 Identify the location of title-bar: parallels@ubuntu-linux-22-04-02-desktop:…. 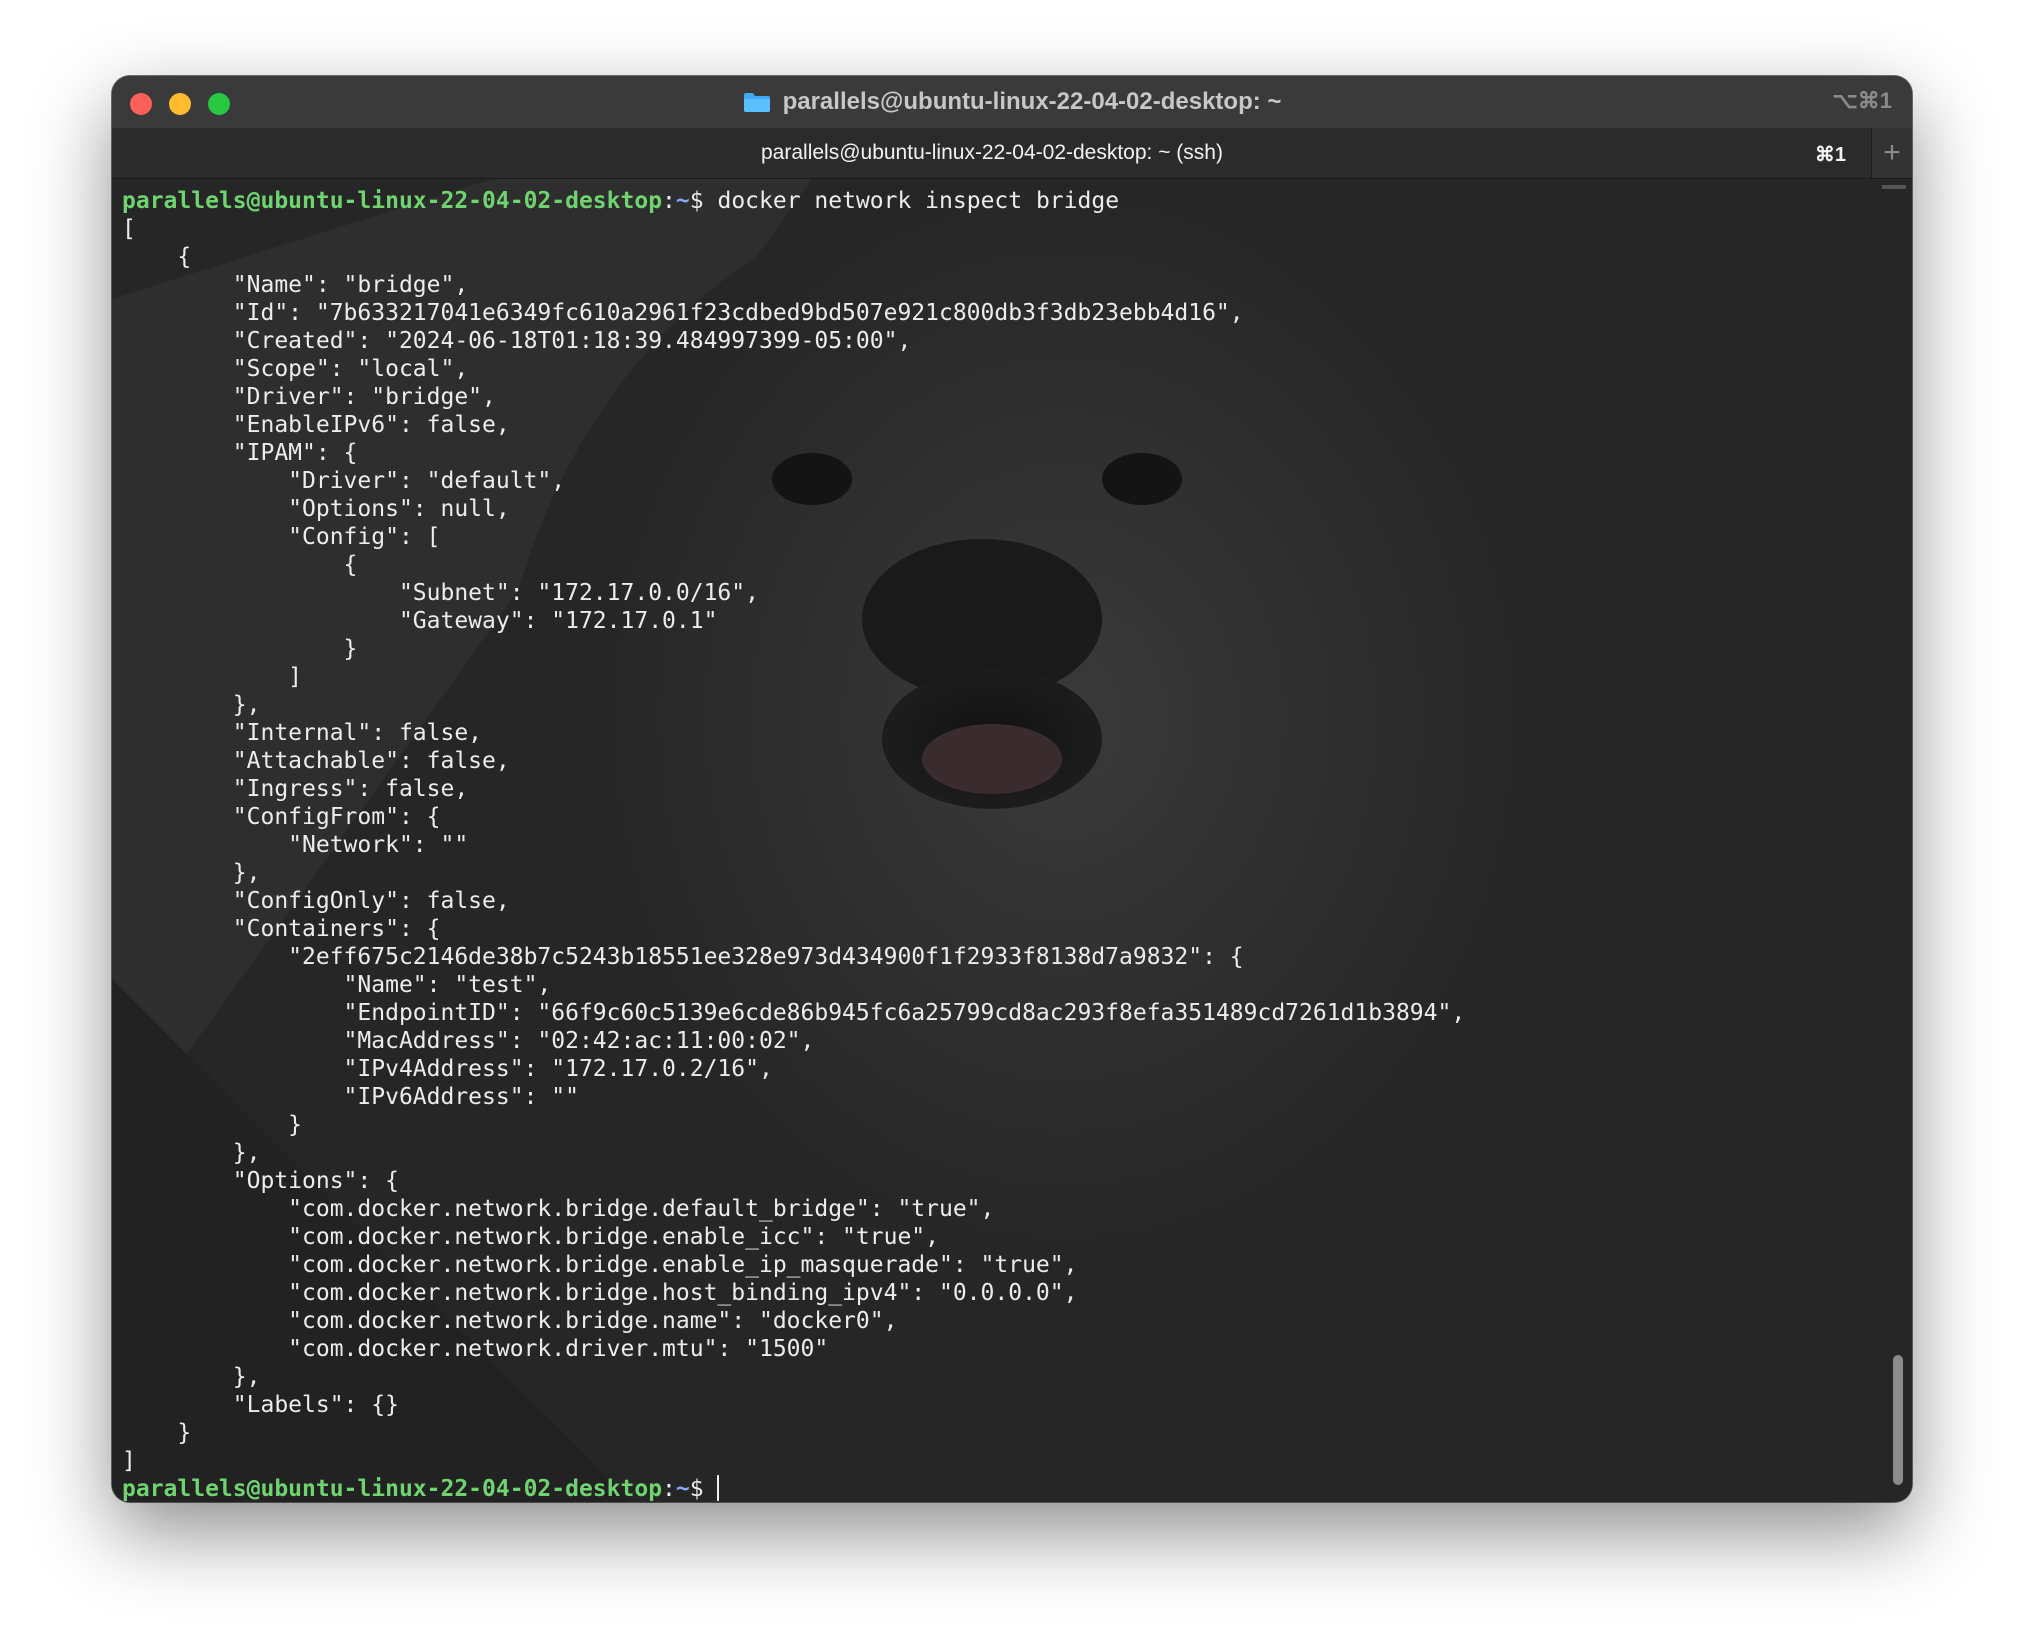
(1012, 102).